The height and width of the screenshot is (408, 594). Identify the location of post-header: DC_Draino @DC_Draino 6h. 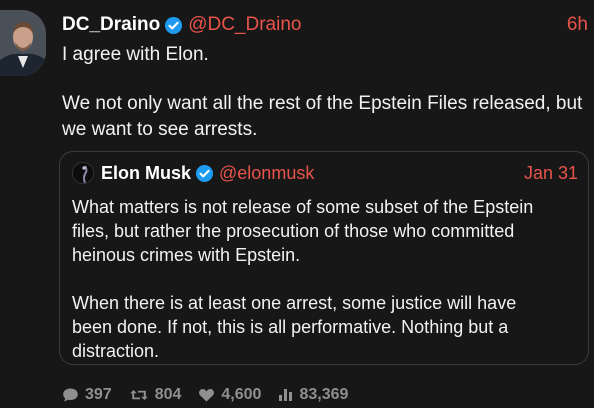
(325, 25).